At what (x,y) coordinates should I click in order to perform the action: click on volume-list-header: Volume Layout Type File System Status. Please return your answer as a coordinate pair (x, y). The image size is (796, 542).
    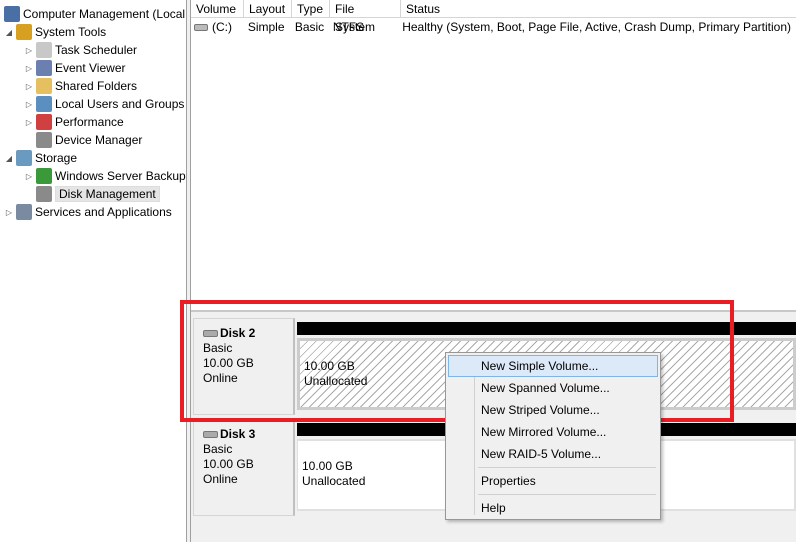
    Looking at the image, I should click on (493, 17).